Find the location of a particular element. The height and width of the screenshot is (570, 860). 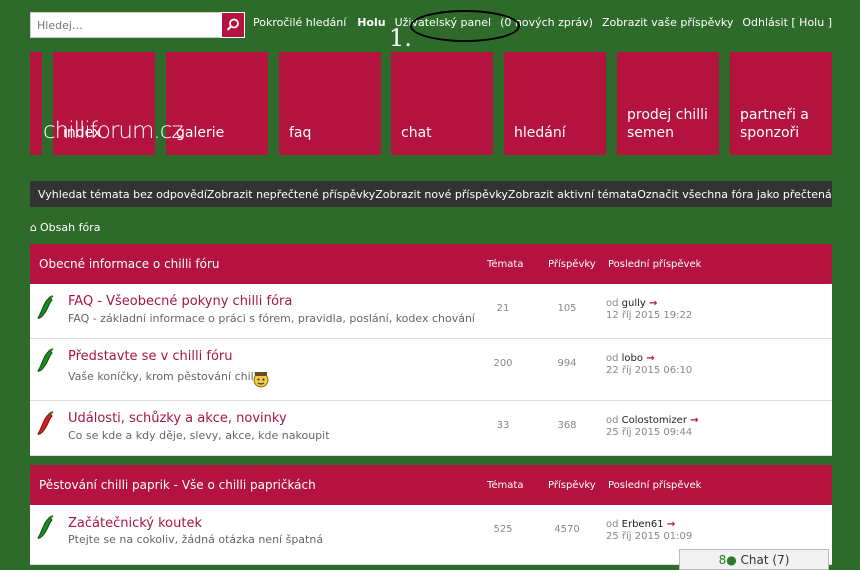

search-icon is located at coordinates (232, 24).